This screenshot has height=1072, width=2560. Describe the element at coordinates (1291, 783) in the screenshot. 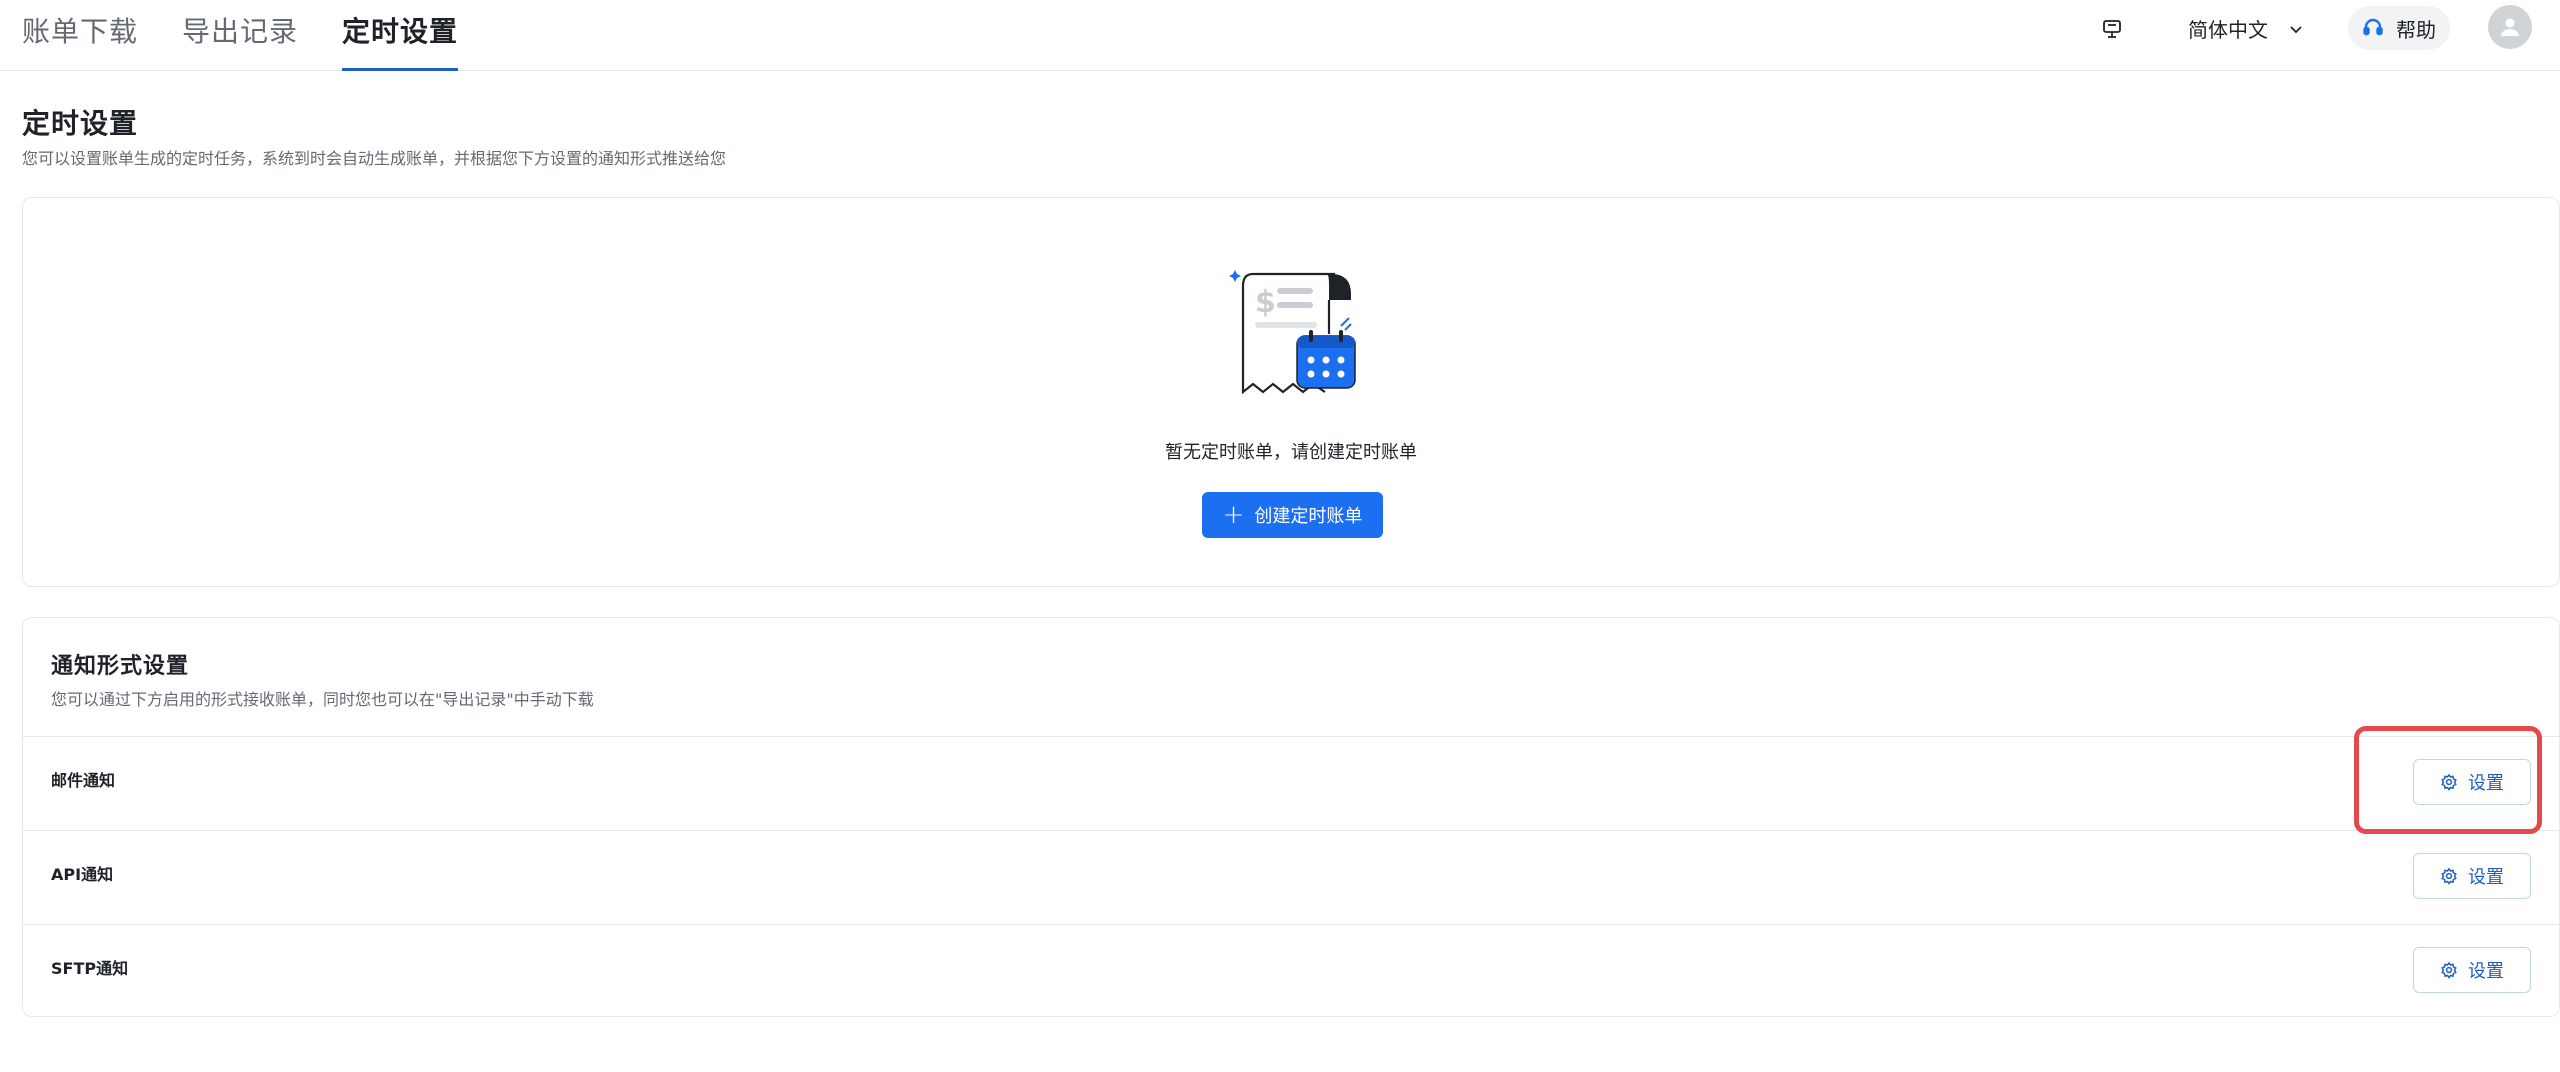

I see `email-notification-row: 邮件通知 设置` at that location.